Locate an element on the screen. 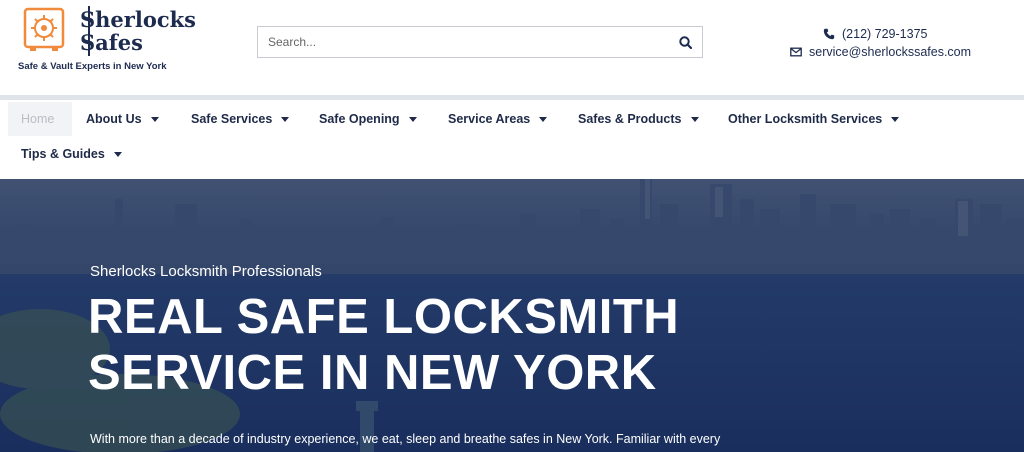 This screenshot has width=1024, height=452. search-bar is located at coordinates (480, 42).